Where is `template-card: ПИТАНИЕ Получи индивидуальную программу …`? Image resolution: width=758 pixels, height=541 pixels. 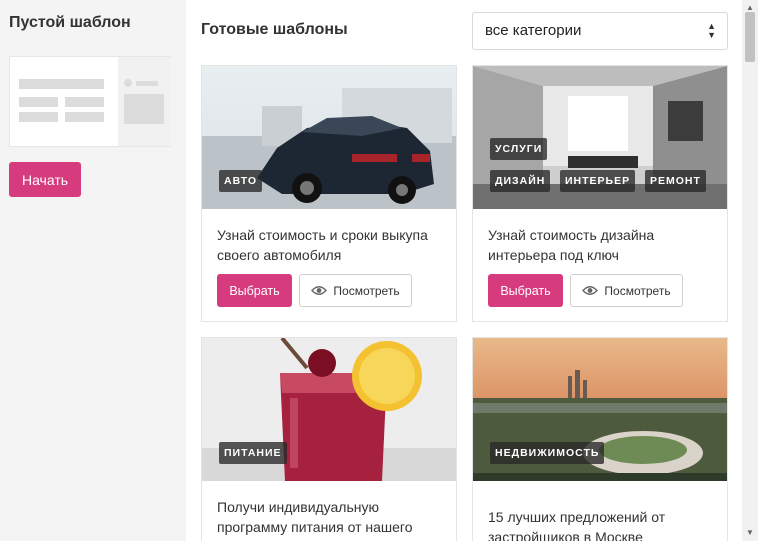
template-card: ПИТАНИЕ Получи индивидуальную программу … is located at coordinates (329, 439).